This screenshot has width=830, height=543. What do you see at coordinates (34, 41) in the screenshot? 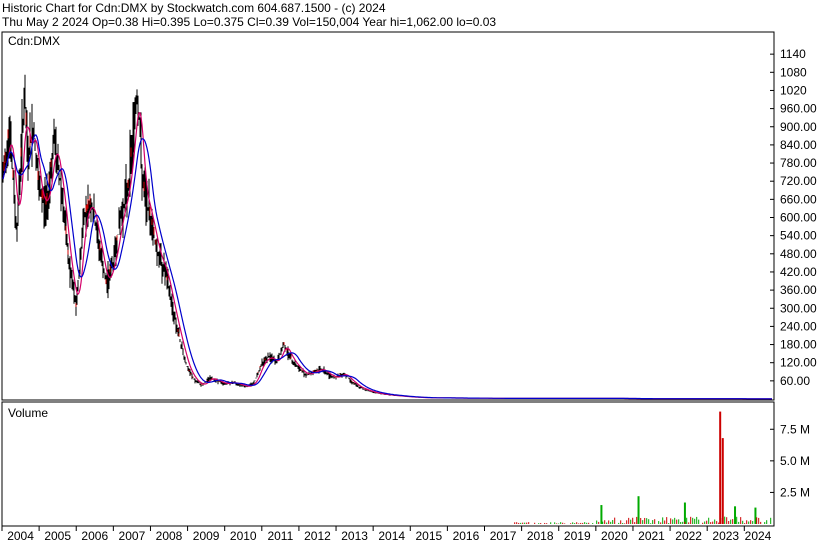
I see `symbol-label: Cdn:DMX` at bounding box center [34, 41].